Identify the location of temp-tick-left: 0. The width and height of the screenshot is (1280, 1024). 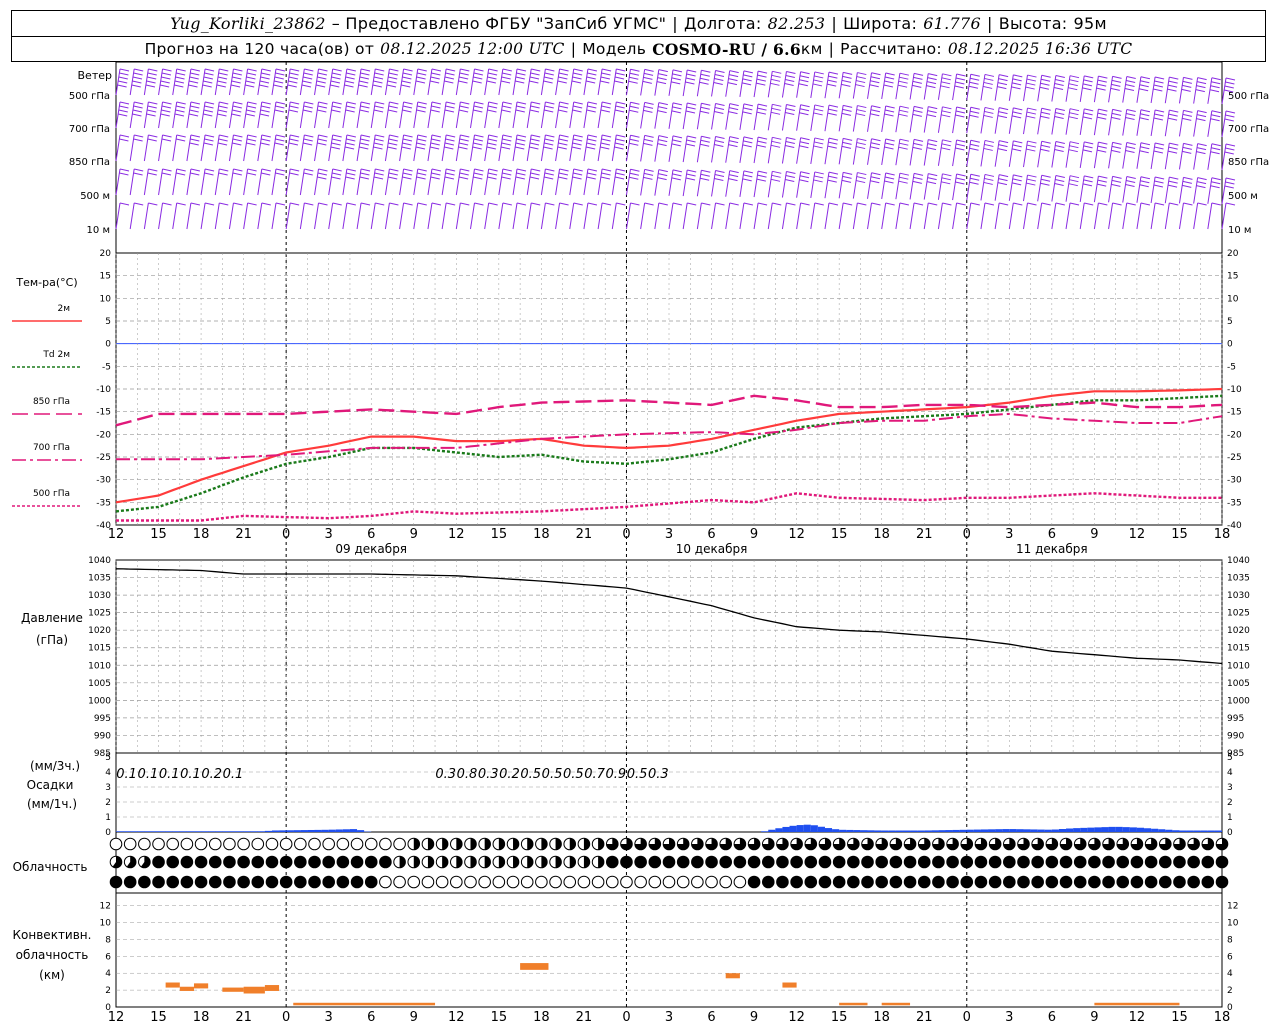
(108, 345).